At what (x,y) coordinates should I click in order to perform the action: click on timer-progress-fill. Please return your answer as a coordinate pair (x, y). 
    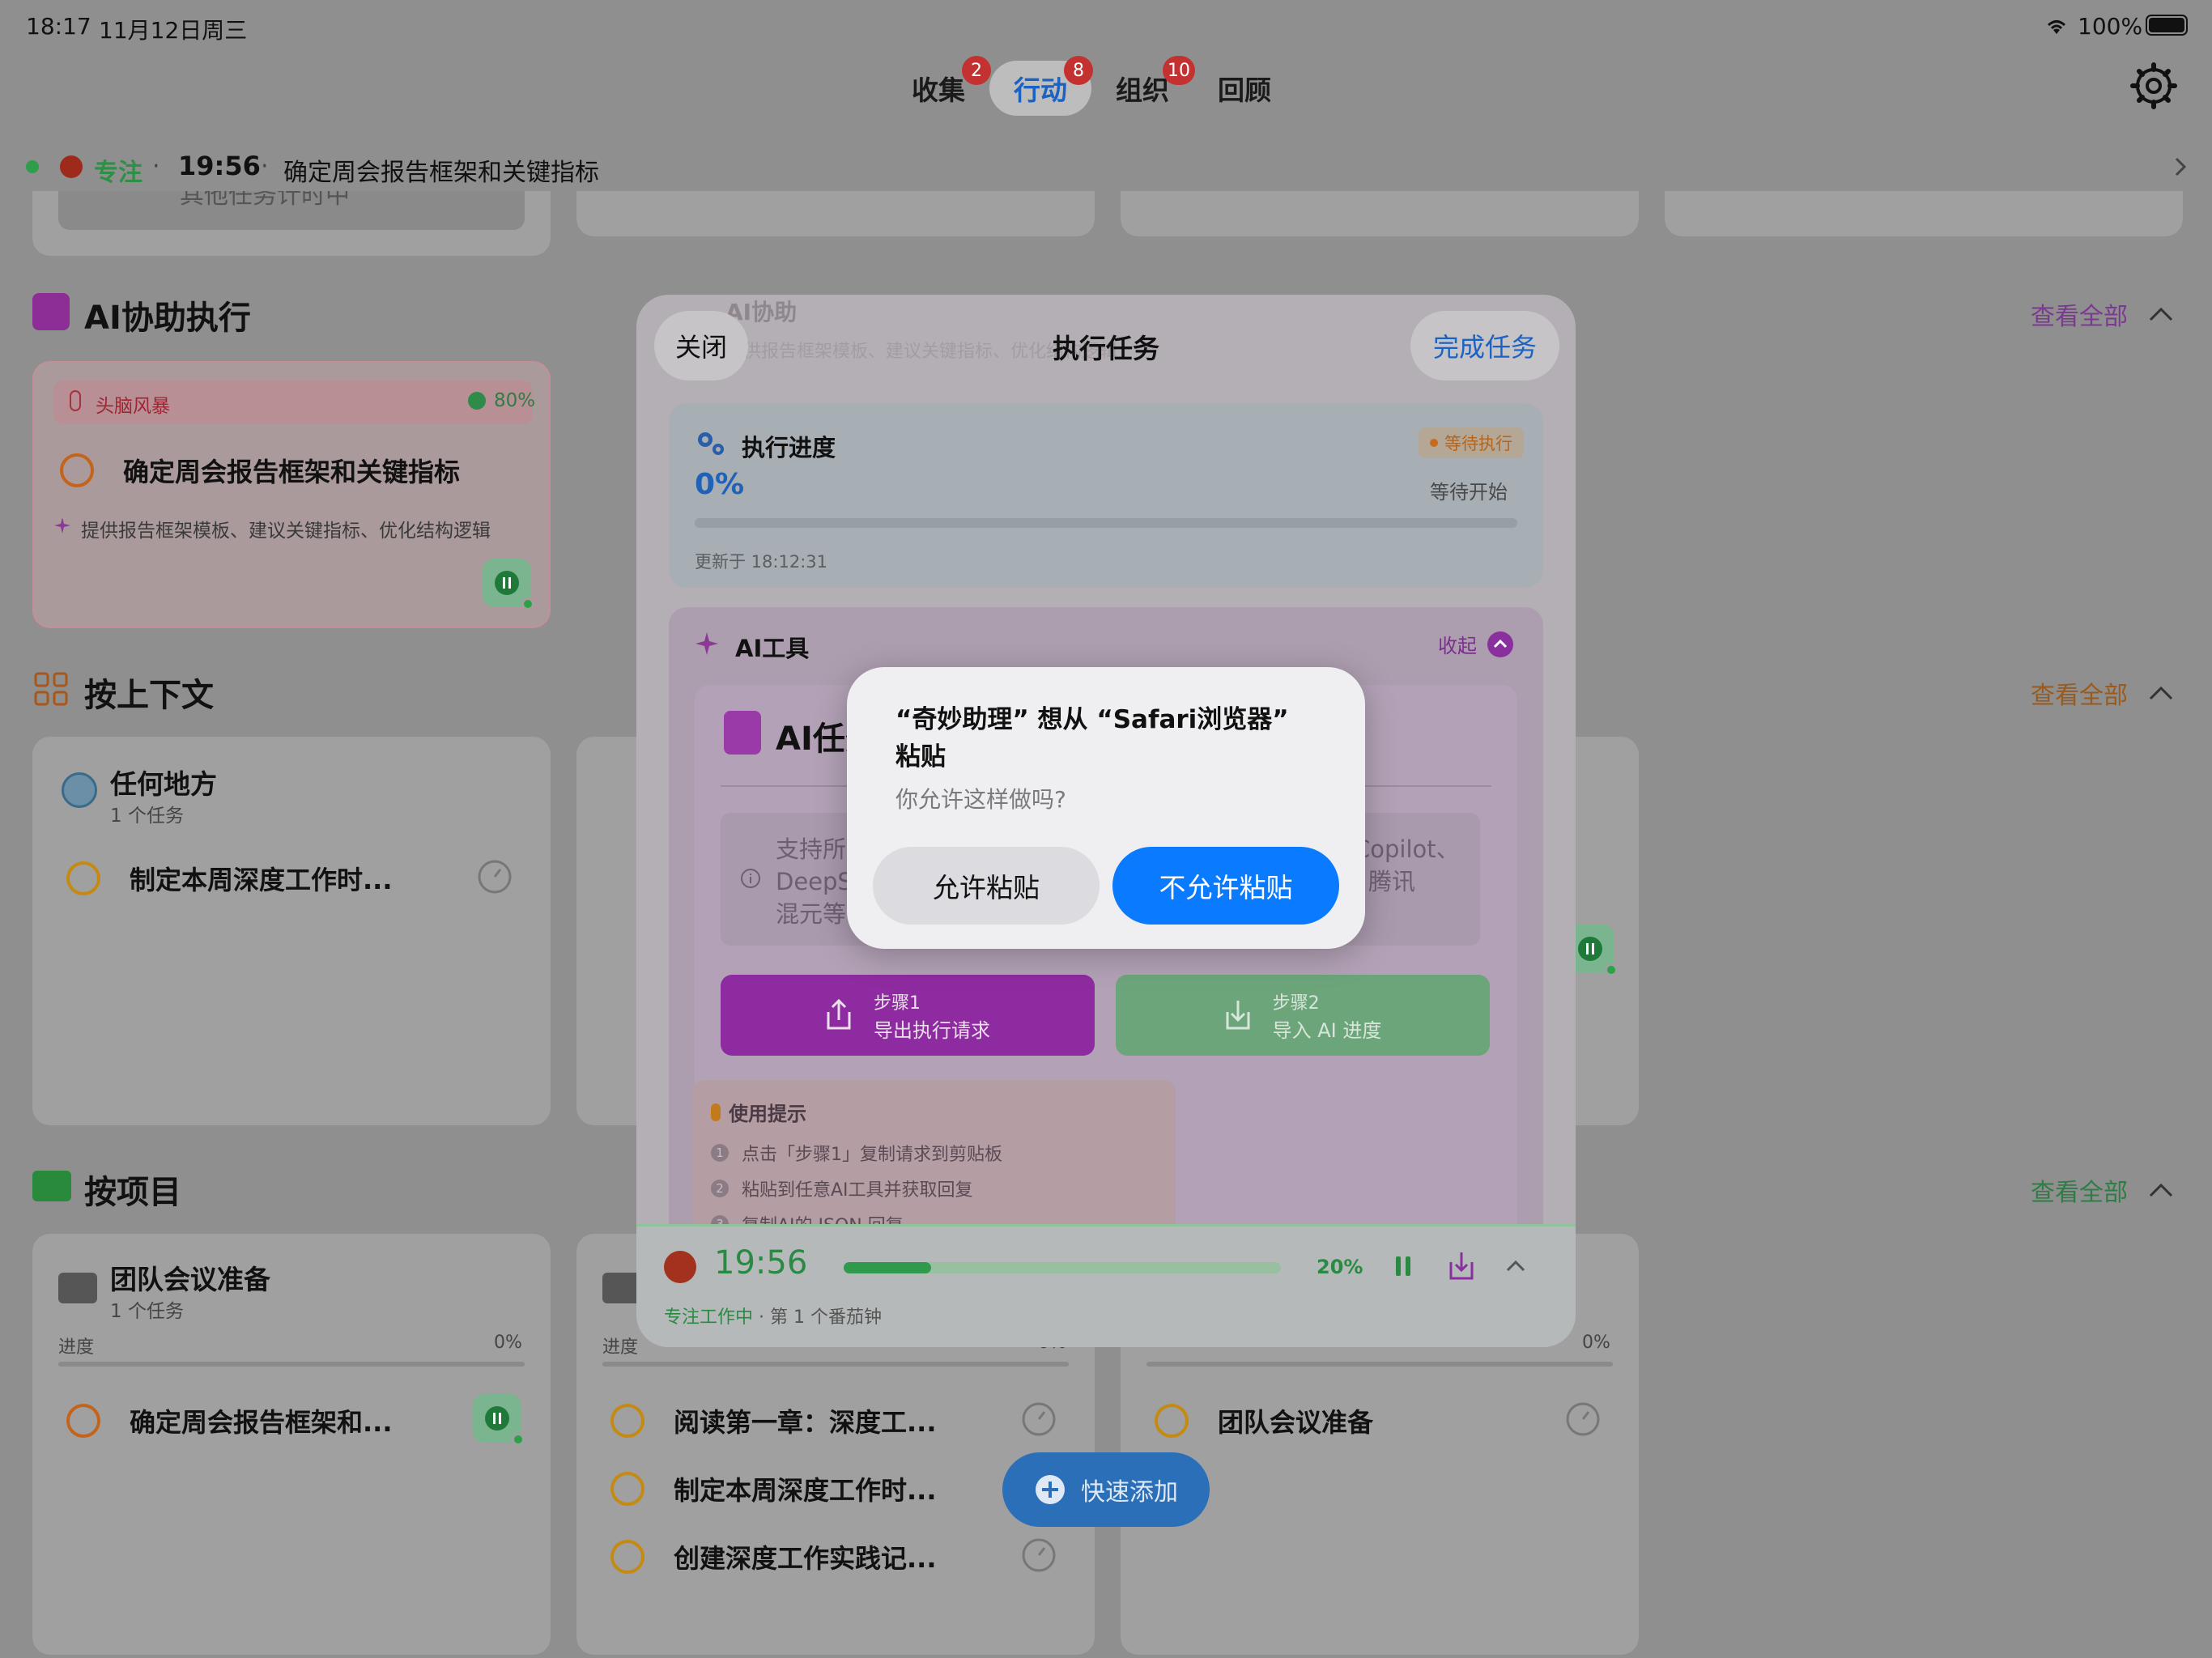
    Looking at the image, I should click on (887, 1267).